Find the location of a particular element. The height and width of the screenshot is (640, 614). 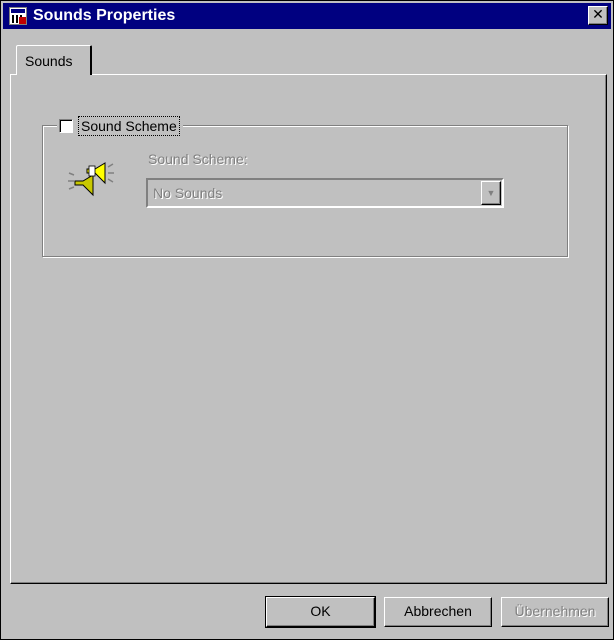

tab-sounds-label: Sounds is located at coordinates (49, 61).